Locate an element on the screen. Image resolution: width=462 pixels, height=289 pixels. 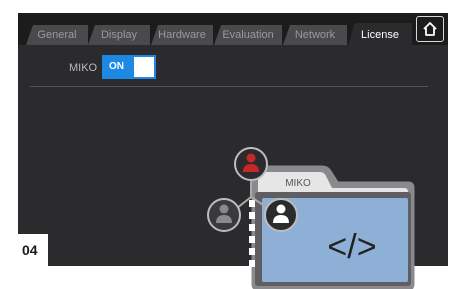
miko-toggle: ON is located at coordinates (129, 67).